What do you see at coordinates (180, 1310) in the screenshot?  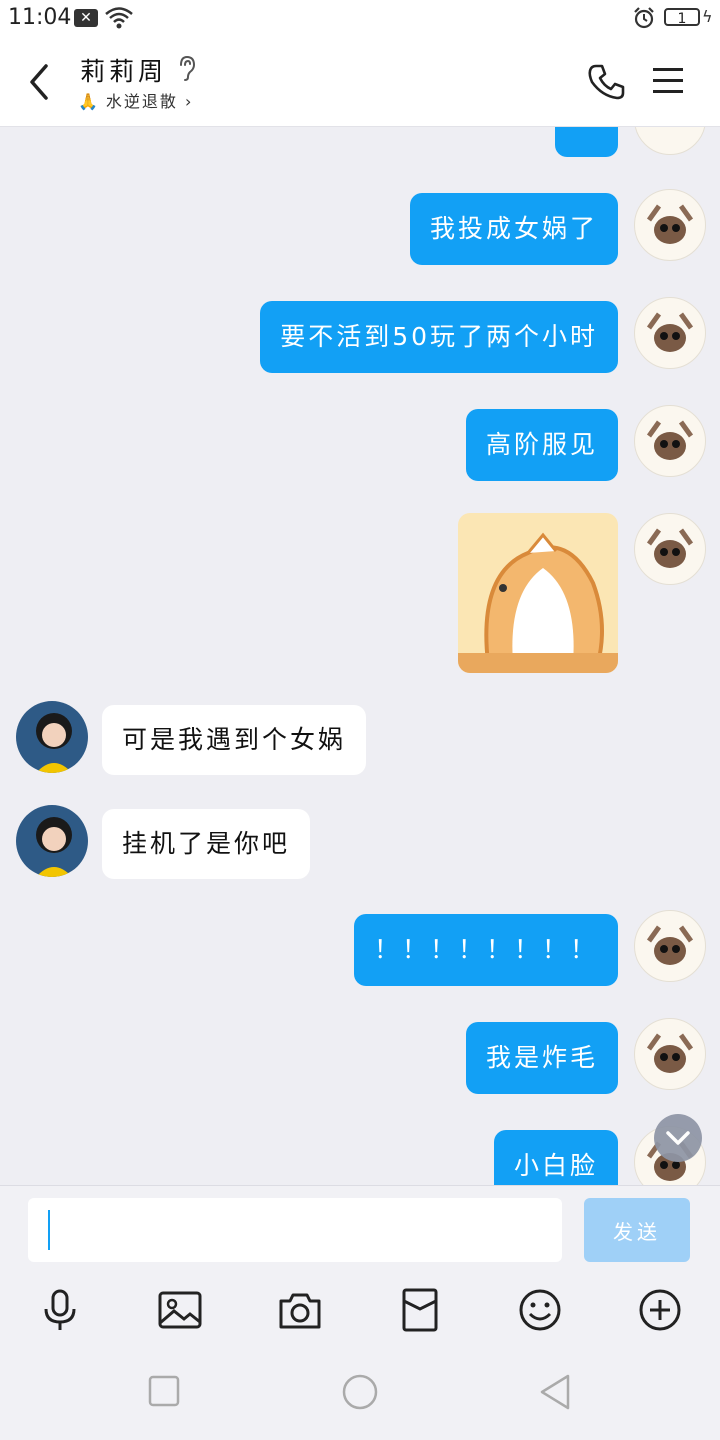 I see `image-icon` at bounding box center [180, 1310].